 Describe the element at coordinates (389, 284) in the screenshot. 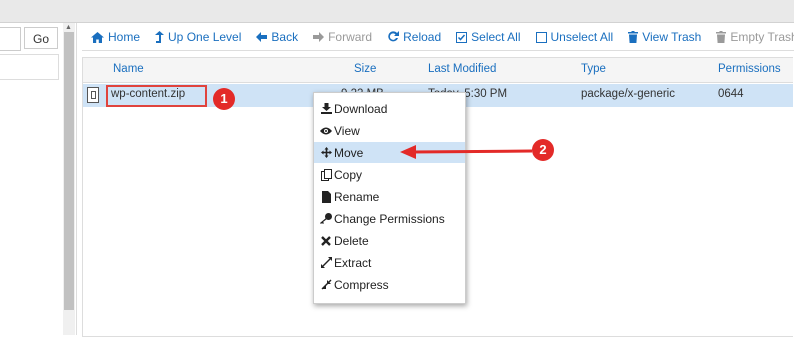

I see `menu-item-compress: Compress` at that location.